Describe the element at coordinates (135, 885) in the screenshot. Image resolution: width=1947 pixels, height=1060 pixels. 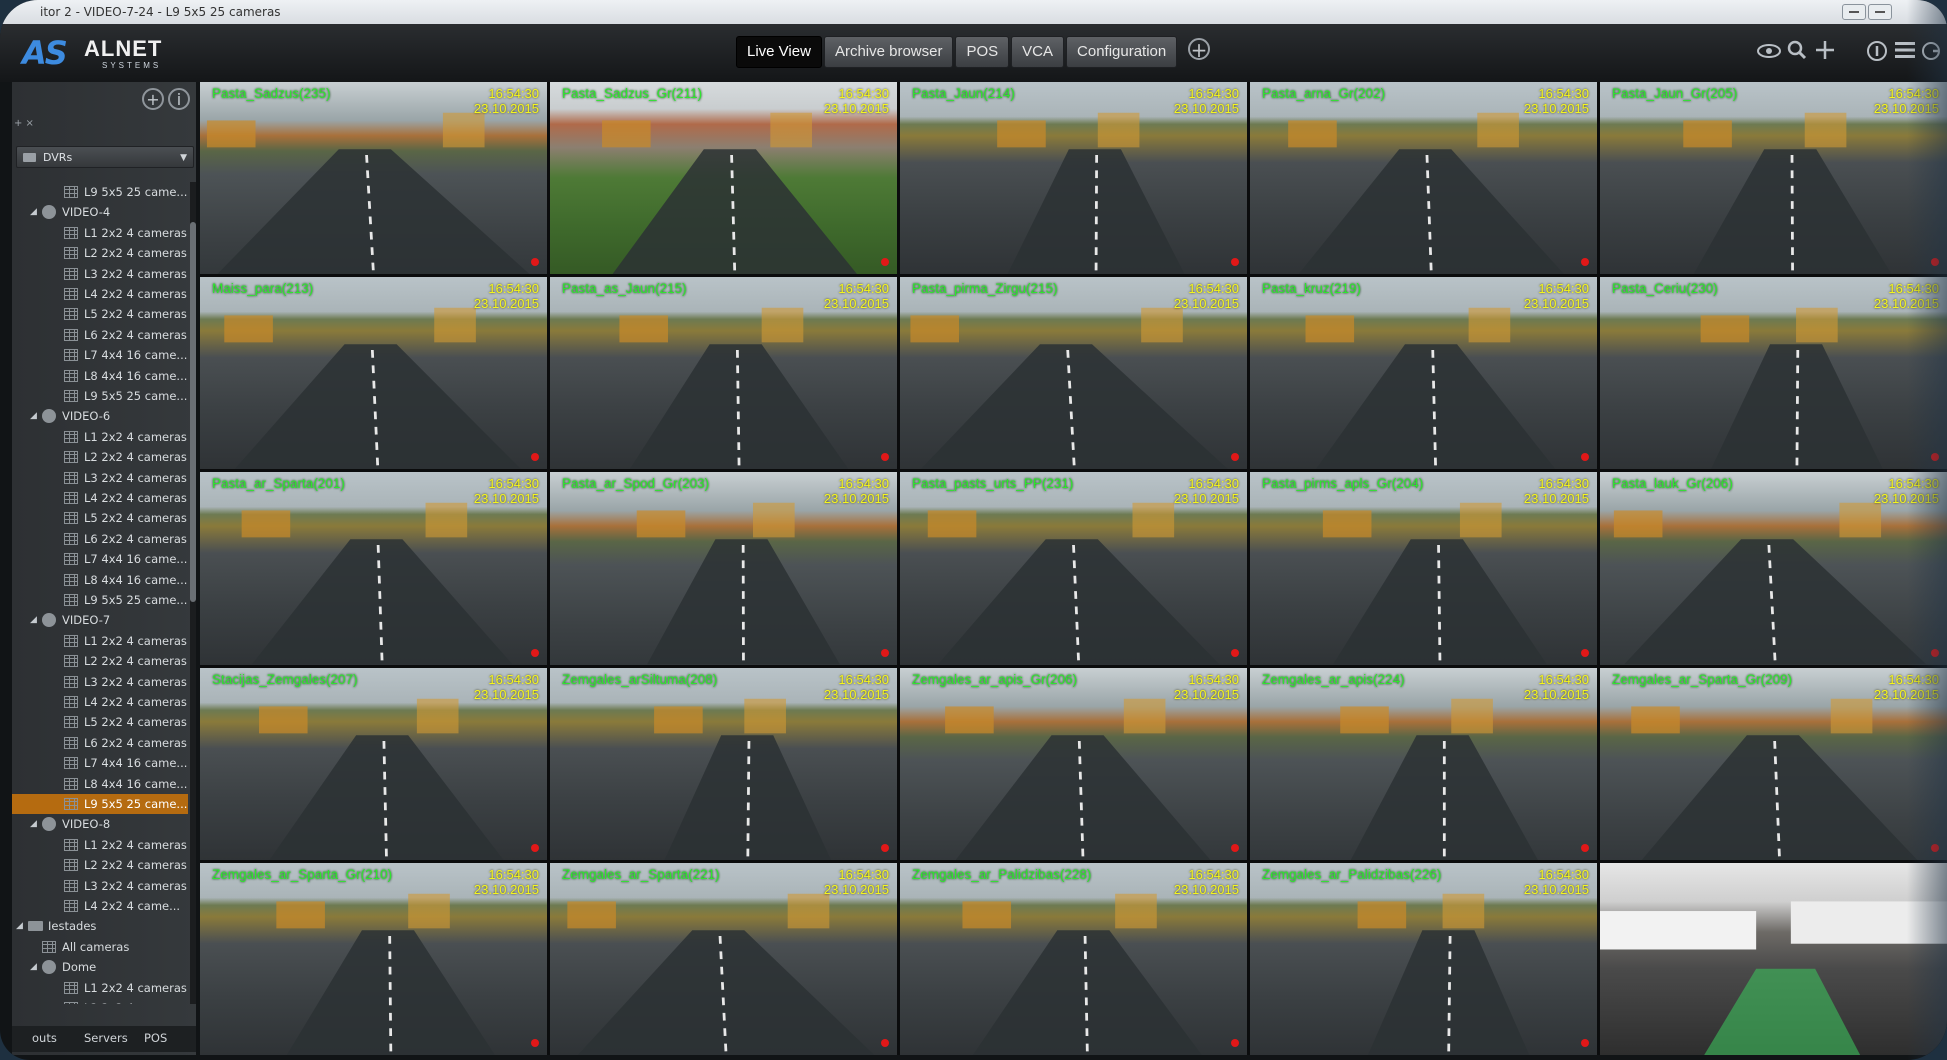
I see `tree-item-label: L3 2x2 4 cameras` at that location.